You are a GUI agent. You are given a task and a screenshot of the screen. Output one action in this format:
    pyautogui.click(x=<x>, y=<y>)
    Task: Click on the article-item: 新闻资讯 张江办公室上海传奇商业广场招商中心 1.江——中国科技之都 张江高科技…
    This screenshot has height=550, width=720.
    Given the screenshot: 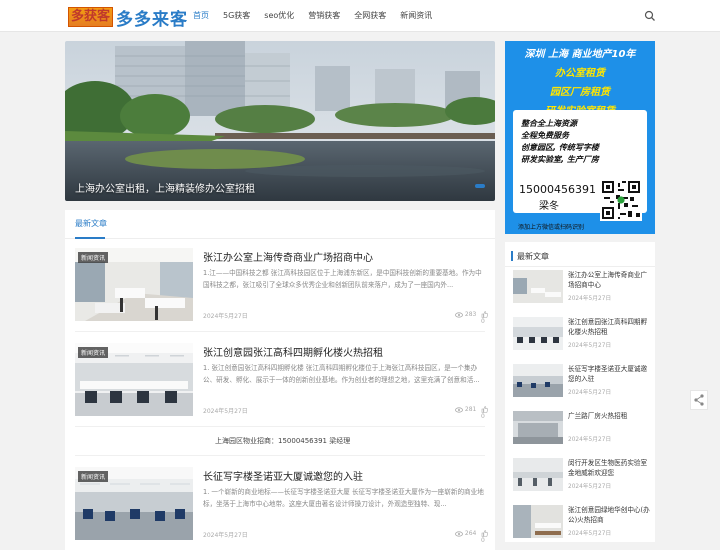 What is the action you would take?
    pyautogui.click(x=281, y=288)
    